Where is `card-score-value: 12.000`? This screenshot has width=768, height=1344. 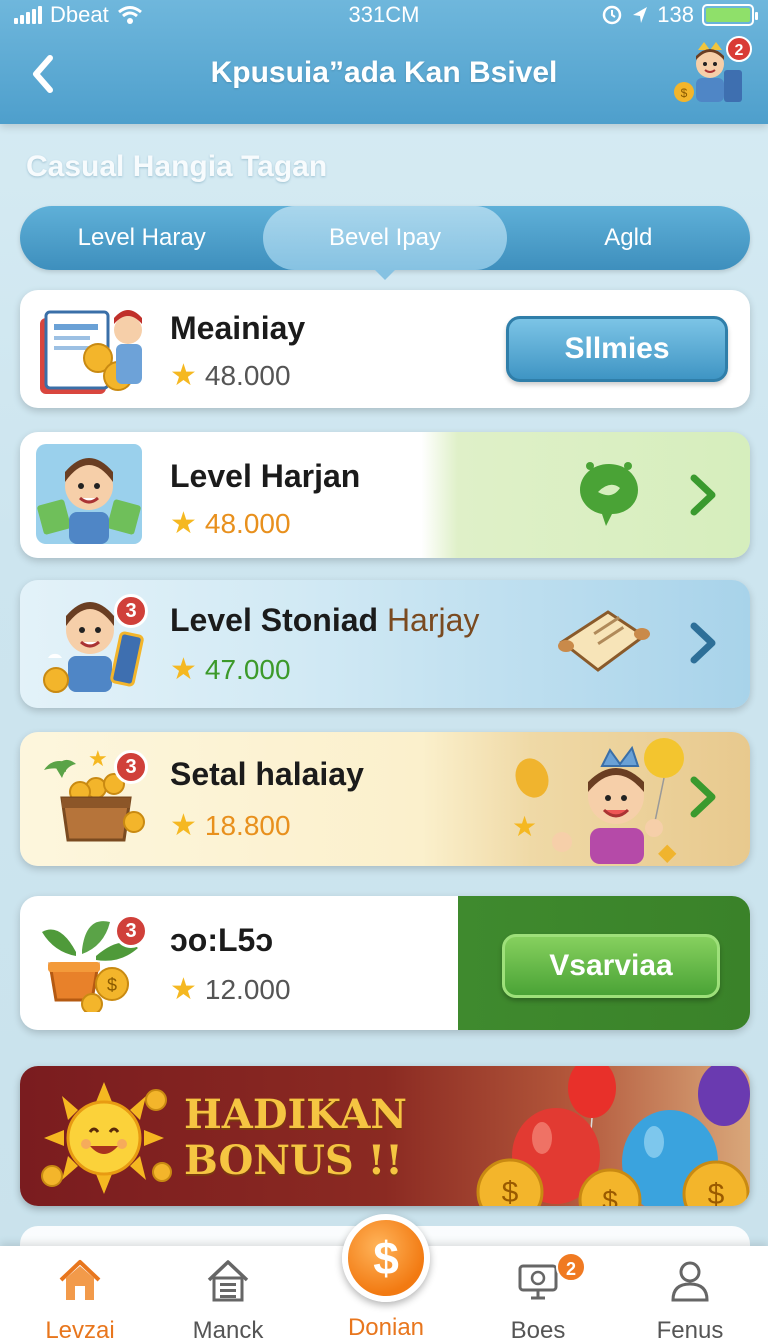 card-score-value: 12.000 is located at coordinates (247, 989).